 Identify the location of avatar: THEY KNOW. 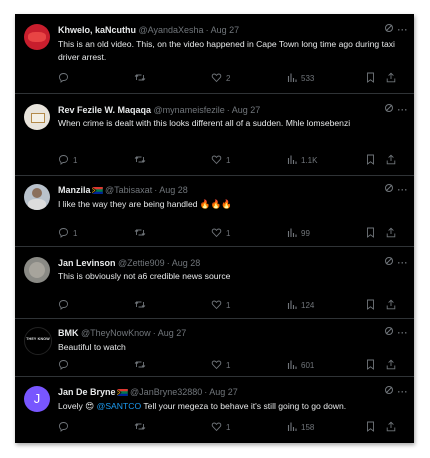
(38, 341).